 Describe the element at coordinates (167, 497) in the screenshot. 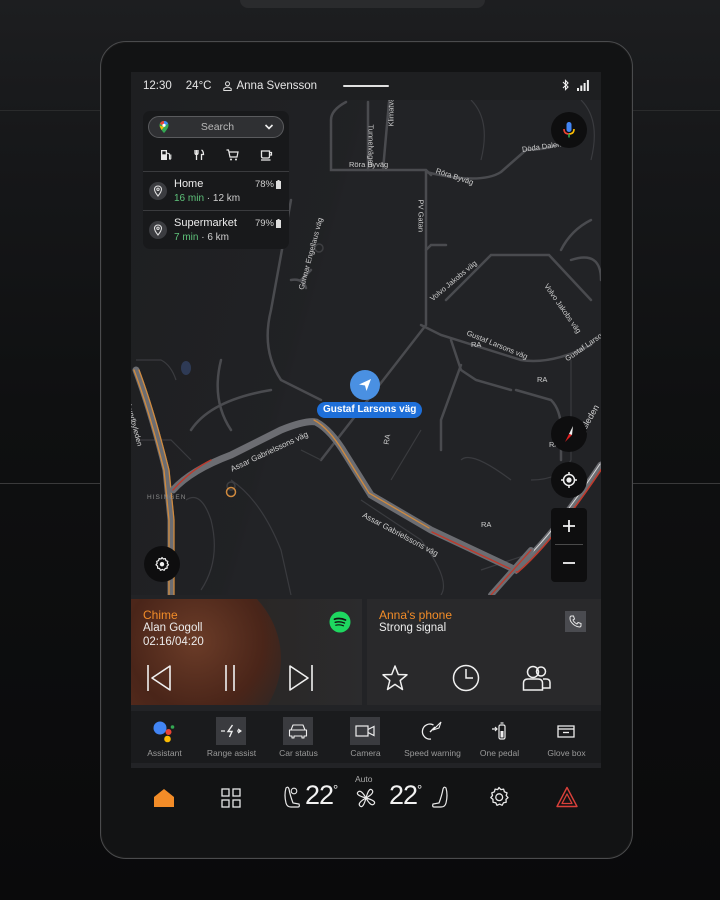

I see `district-label: HISINGEN` at that location.